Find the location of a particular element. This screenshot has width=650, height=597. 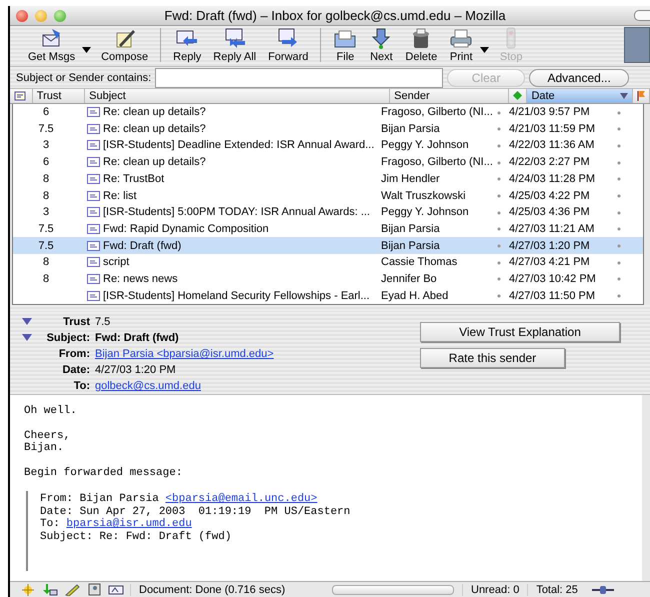

subject-cell: Fwd: Draft (fwd) is located at coordinates (142, 246).